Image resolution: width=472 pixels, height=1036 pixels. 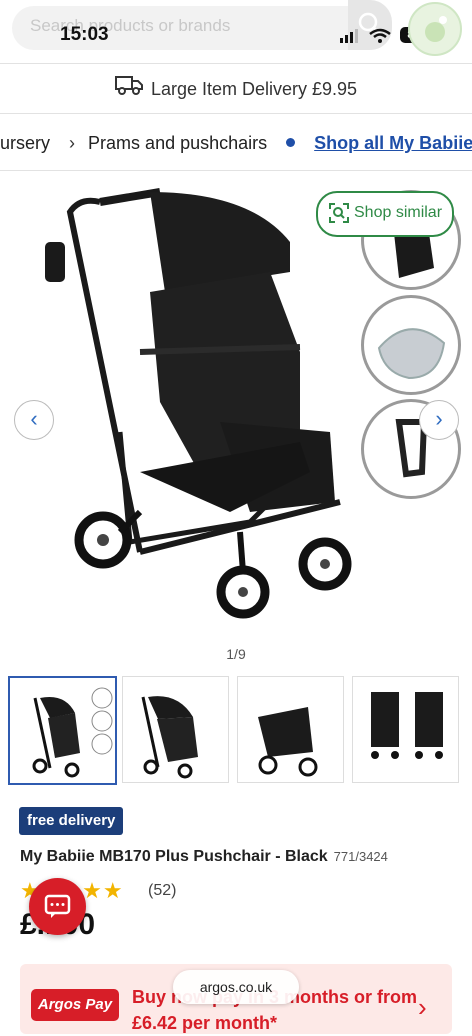 What do you see at coordinates (71, 821) in the screenshot?
I see `free-delivery-badge: free delivery` at bounding box center [71, 821].